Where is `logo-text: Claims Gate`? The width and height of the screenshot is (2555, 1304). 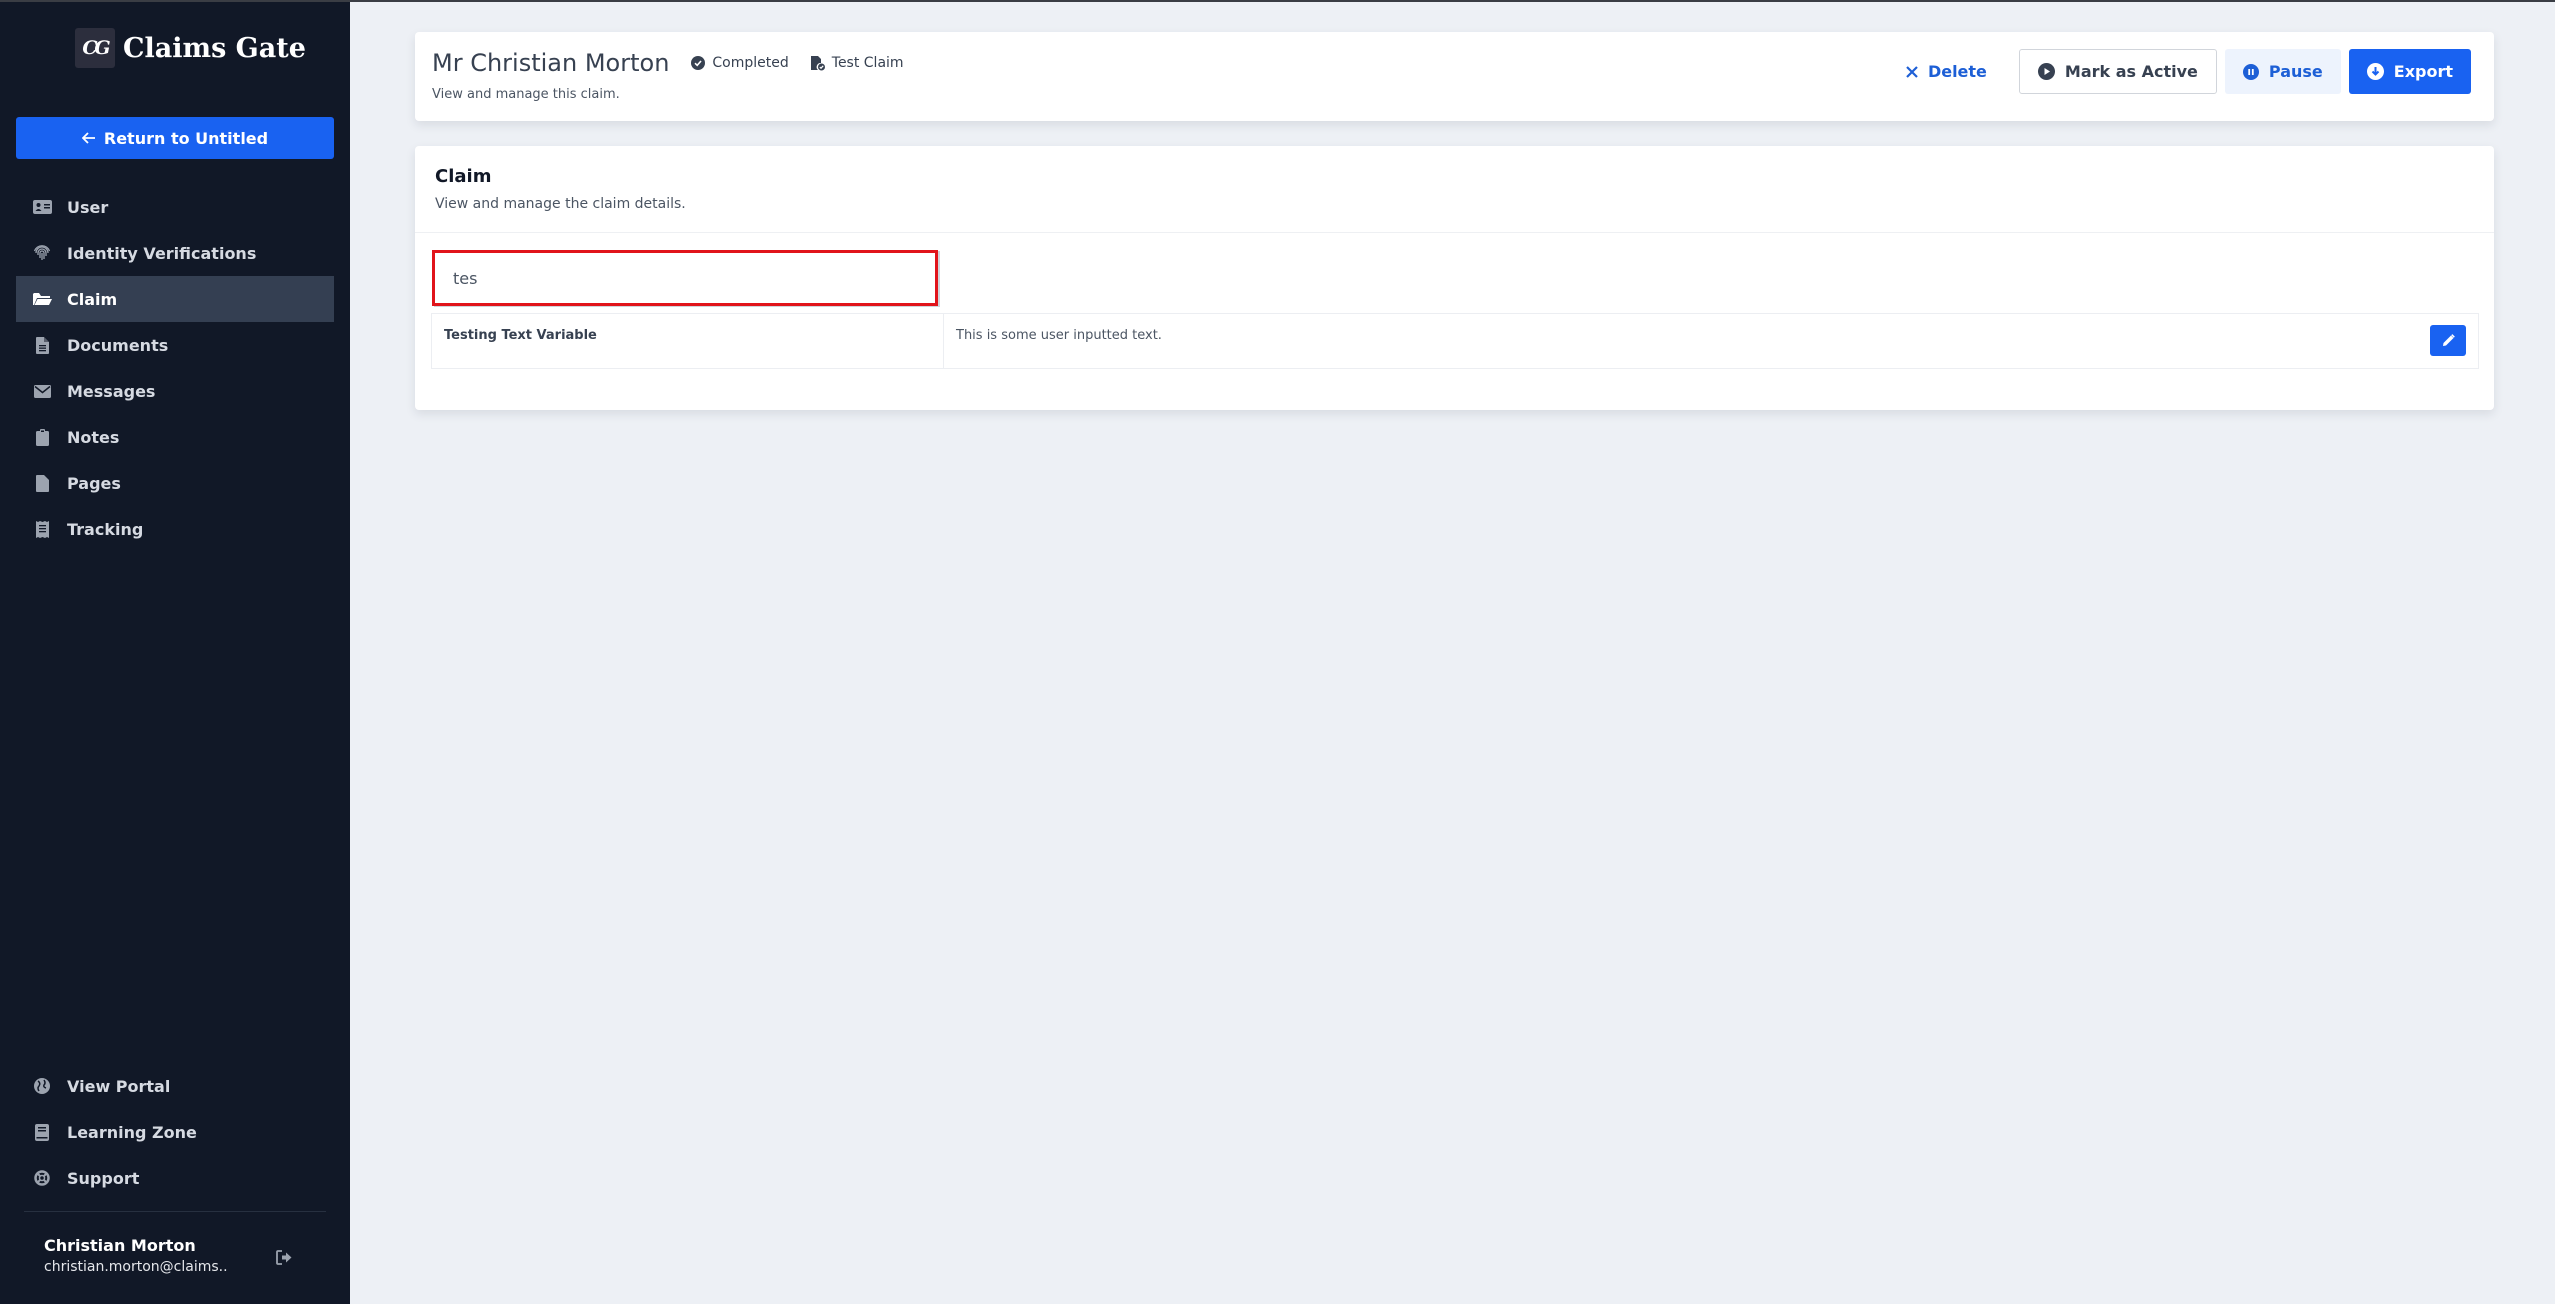
logo-text: Claims Gate is located at coordinates (214, 48).